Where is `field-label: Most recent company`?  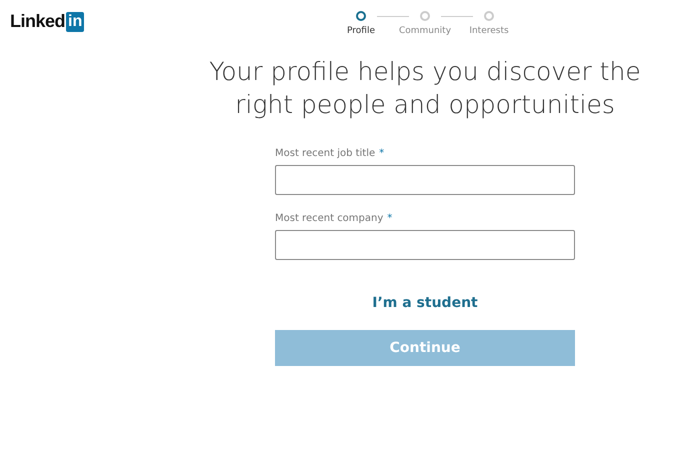
field-label: Most recent company is located at coordinates (329, 219).